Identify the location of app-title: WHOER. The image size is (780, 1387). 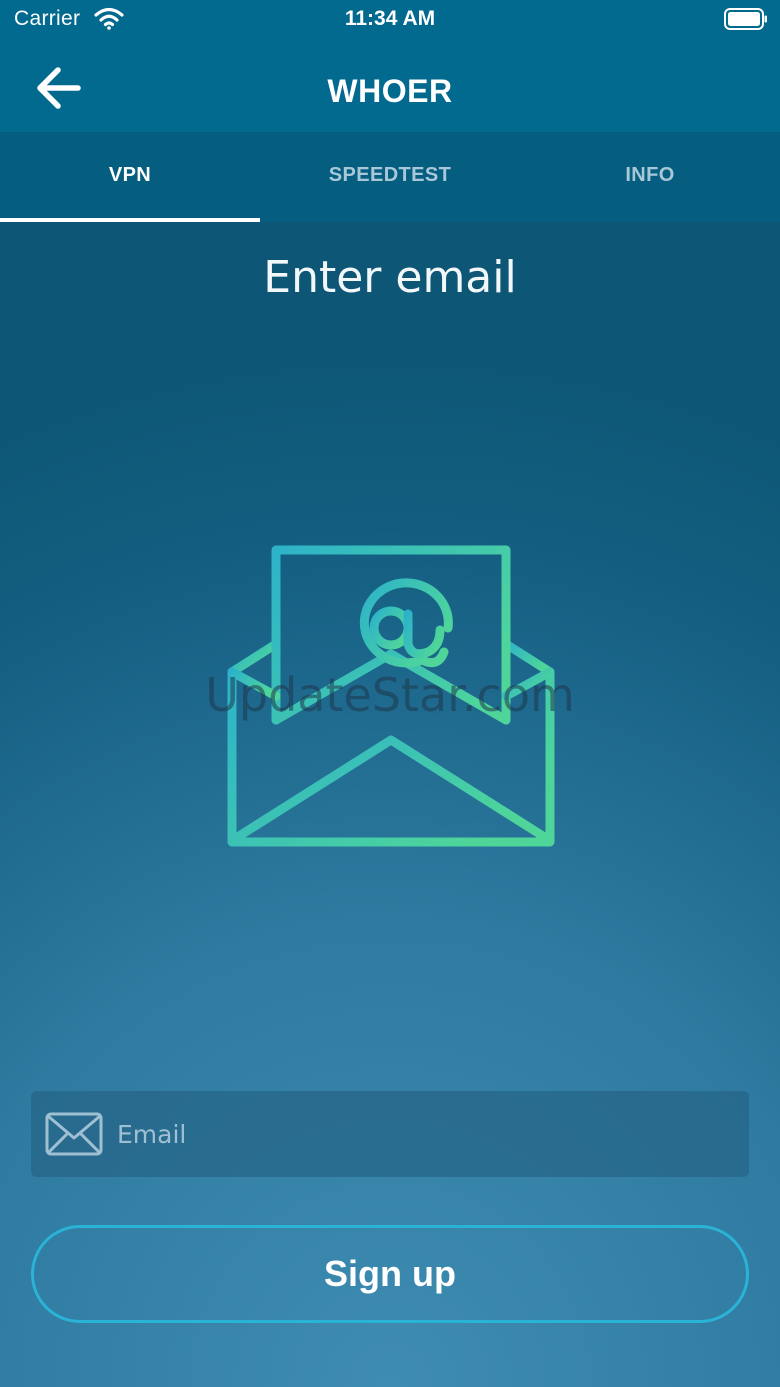
(390, 91).